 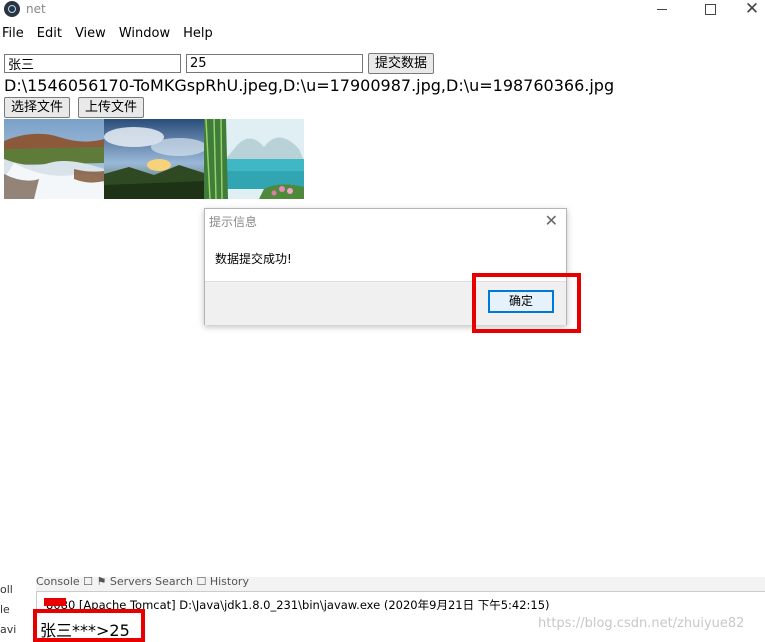 What do you see at coordinates (401, 63) in the screenshot?
I see `submit-data-button: 提交数据` at bounding box center [401, 63].